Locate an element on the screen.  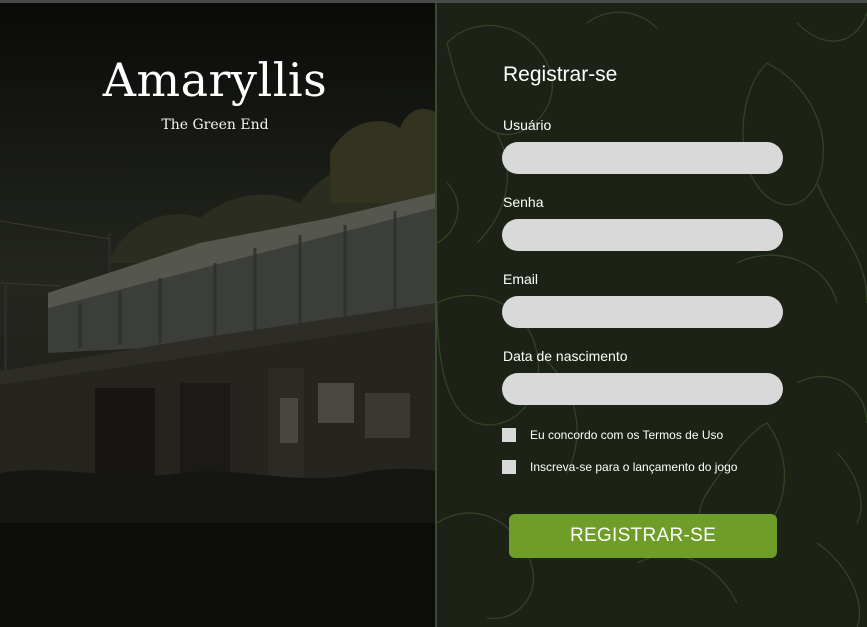
password-label: Senha is located at coordinates (523, 202).